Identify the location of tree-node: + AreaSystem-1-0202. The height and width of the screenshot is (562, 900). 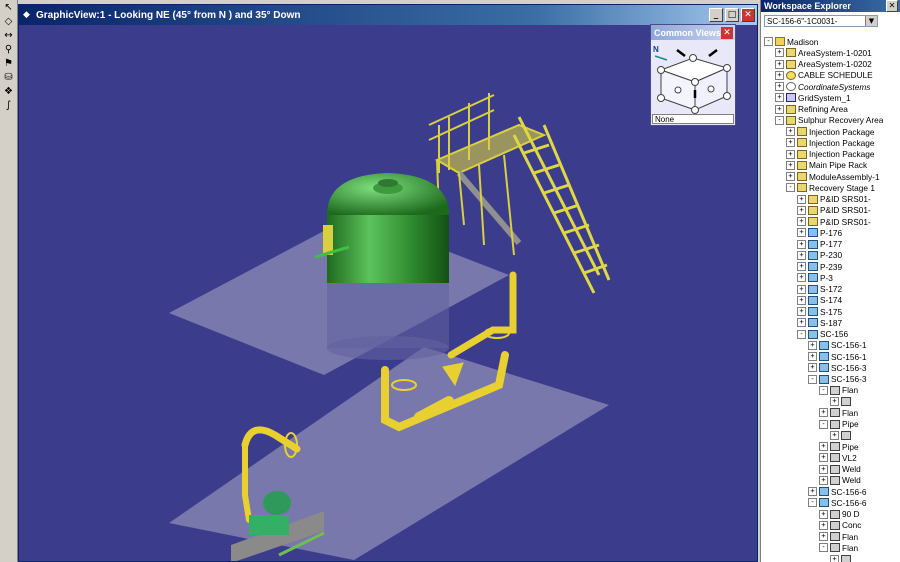
(832, 64).